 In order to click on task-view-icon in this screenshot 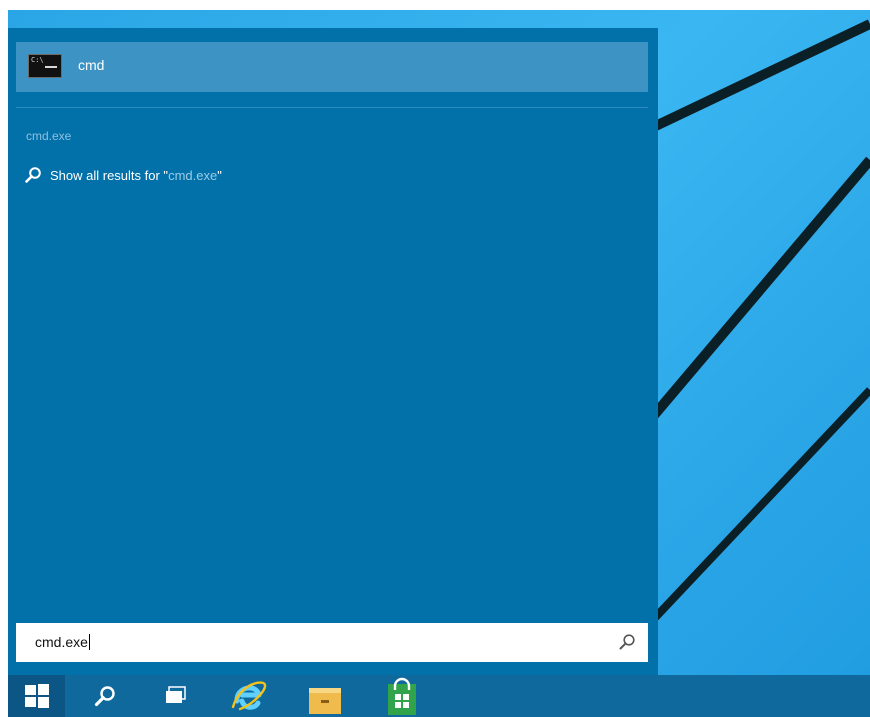, I will do `click(176, 694)`.